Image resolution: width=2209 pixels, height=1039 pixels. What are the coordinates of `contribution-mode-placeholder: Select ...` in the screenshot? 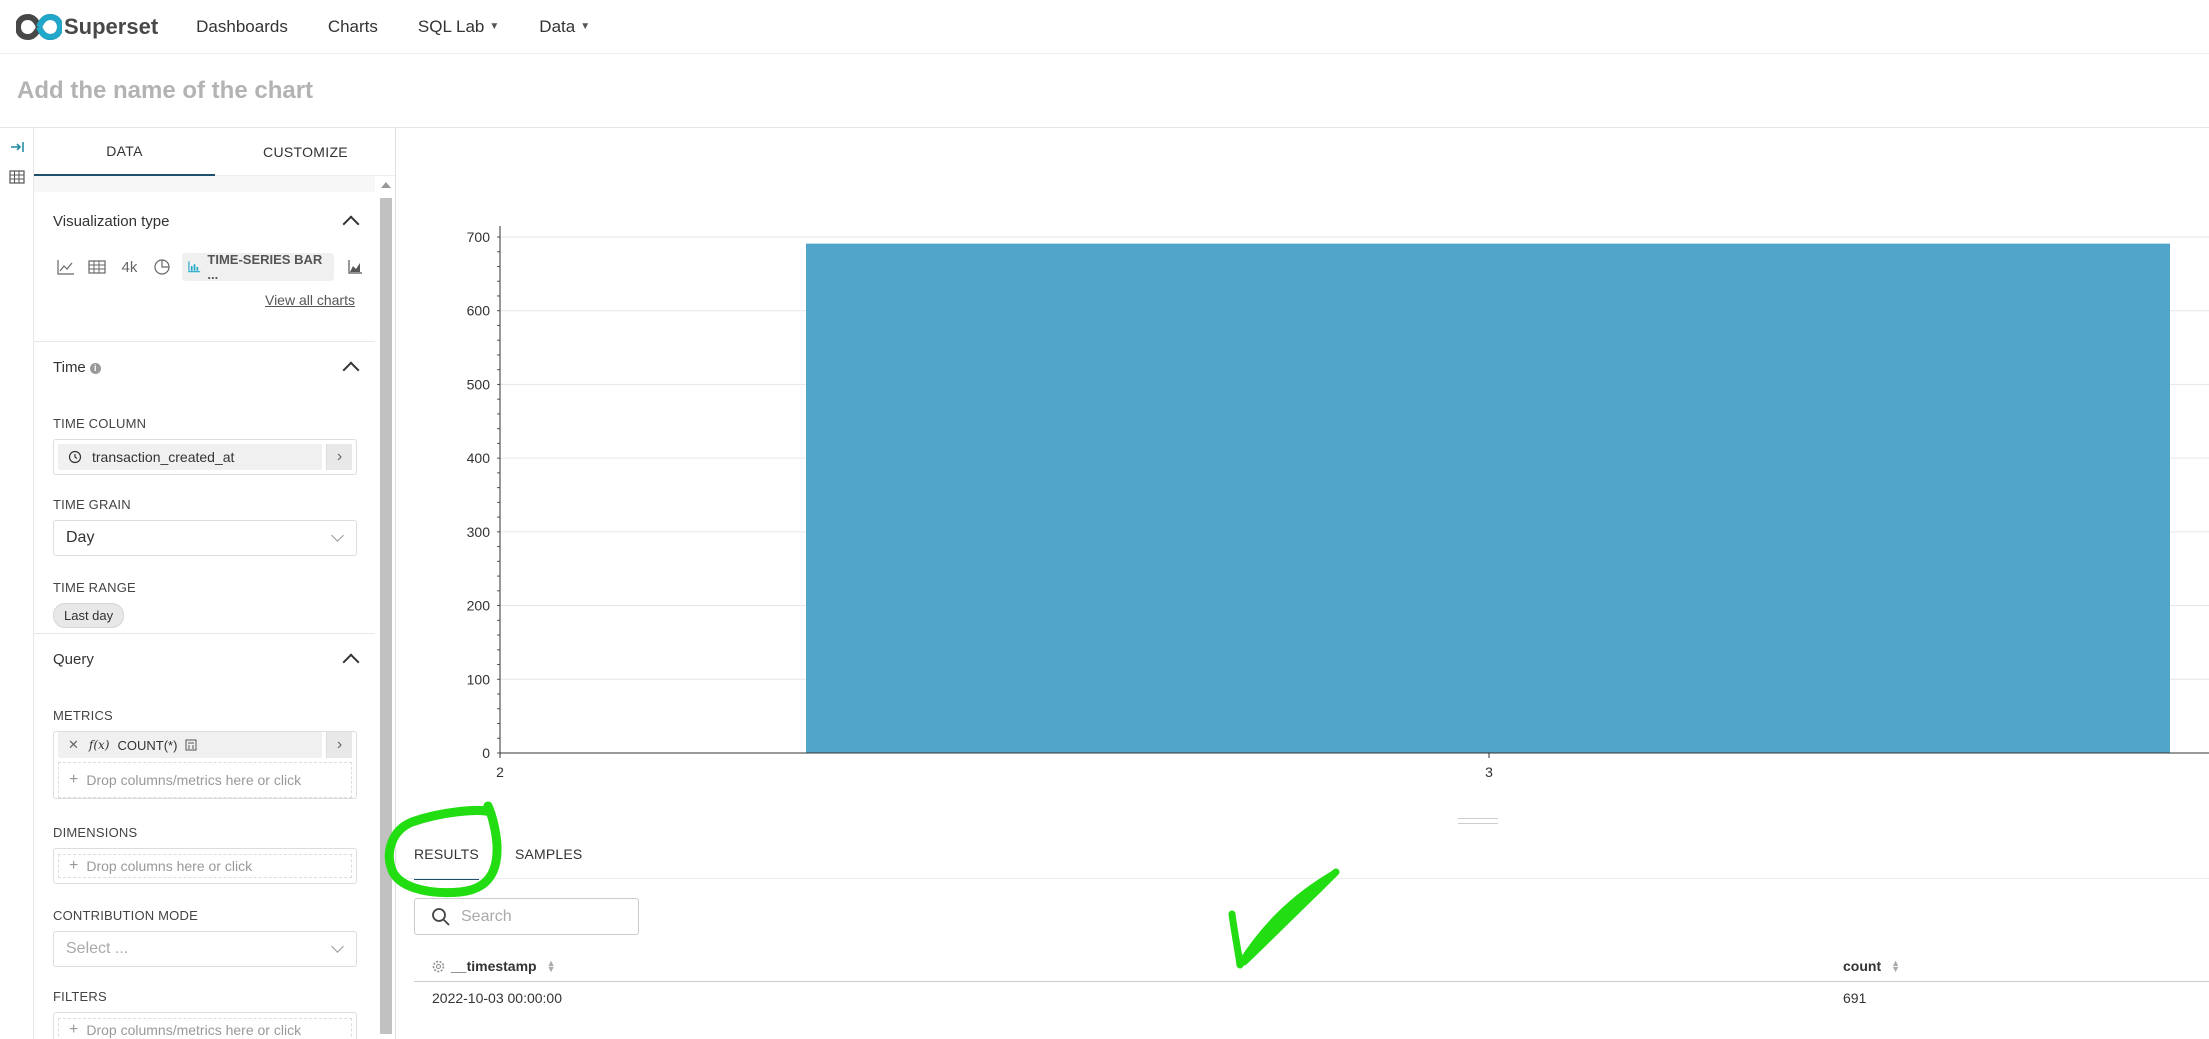 It's located at (97, 948).